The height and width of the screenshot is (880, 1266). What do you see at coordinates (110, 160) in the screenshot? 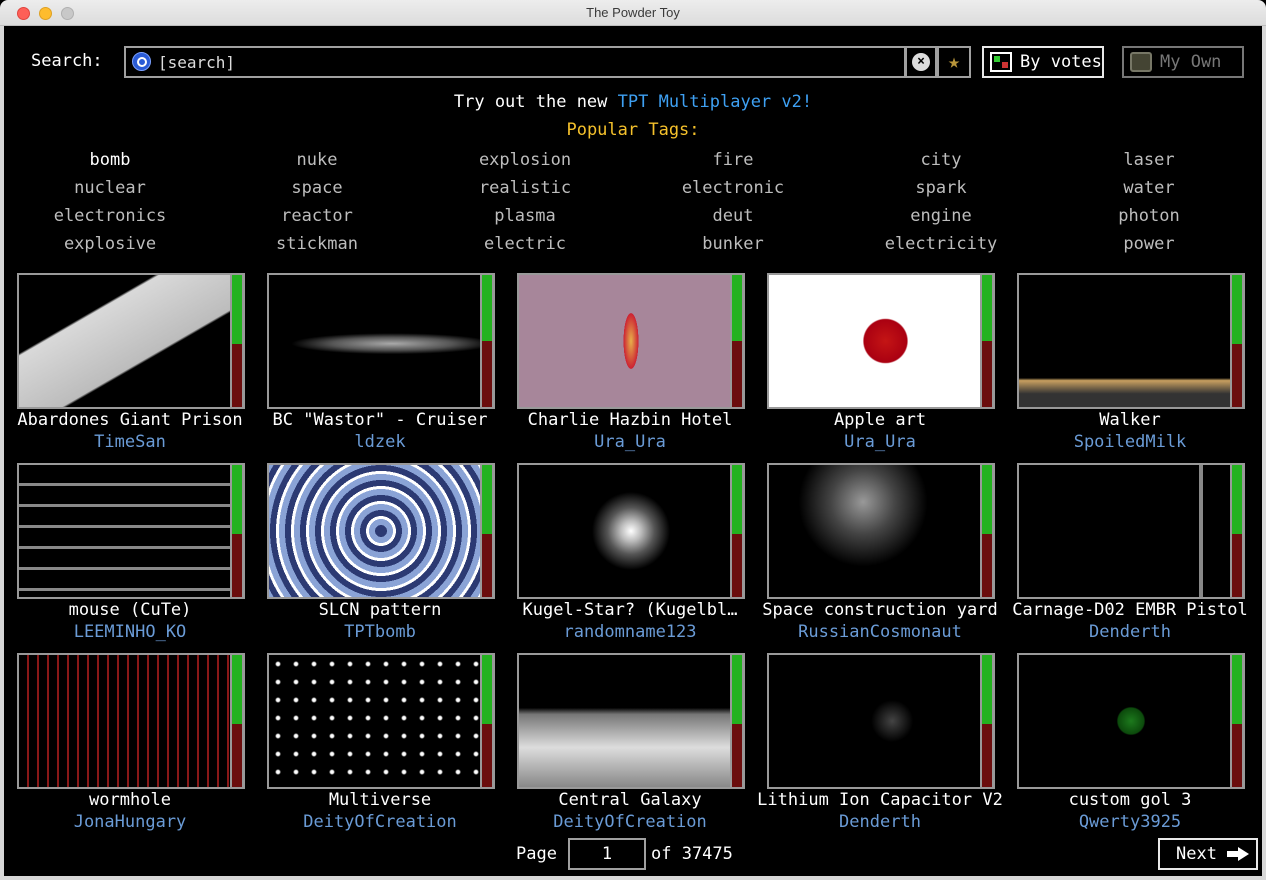
I see `tag-item: bomb` at bounding box center [110, 160].